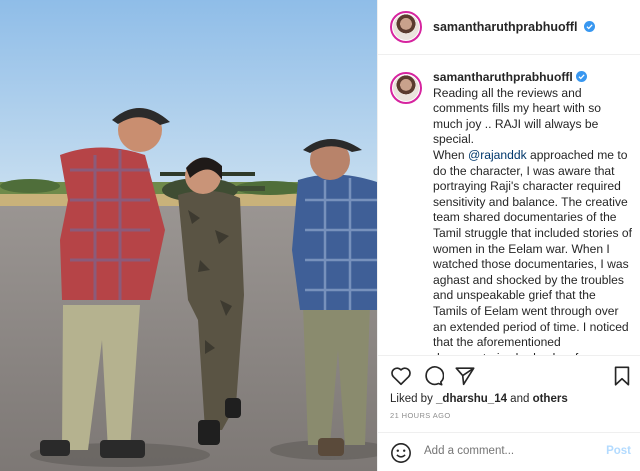  I want to click on bookmark-icon, so click(622, 376).